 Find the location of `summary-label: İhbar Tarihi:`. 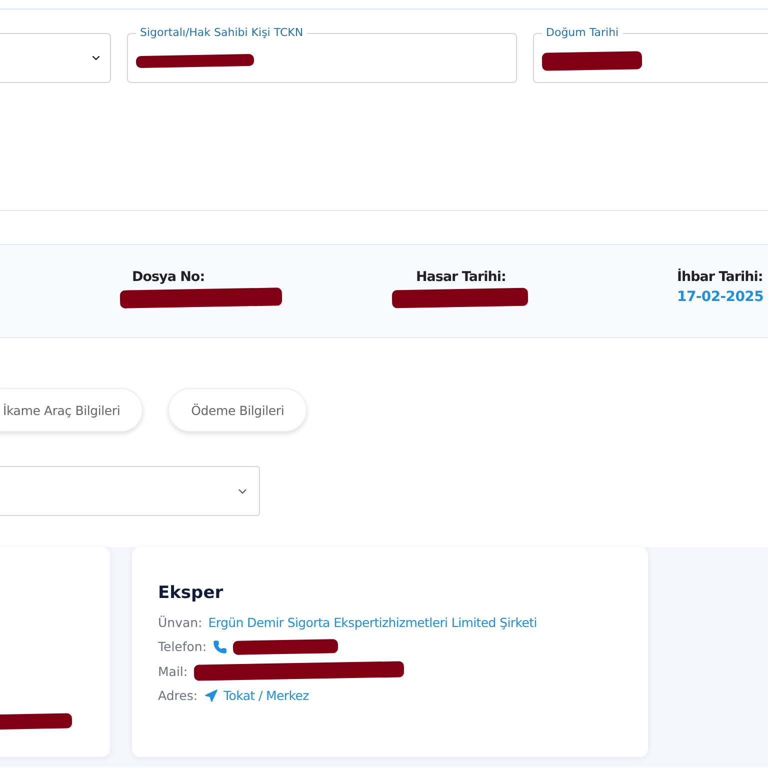

summary-label: İhbar Tarihi: is located at coordinates (720, 277).